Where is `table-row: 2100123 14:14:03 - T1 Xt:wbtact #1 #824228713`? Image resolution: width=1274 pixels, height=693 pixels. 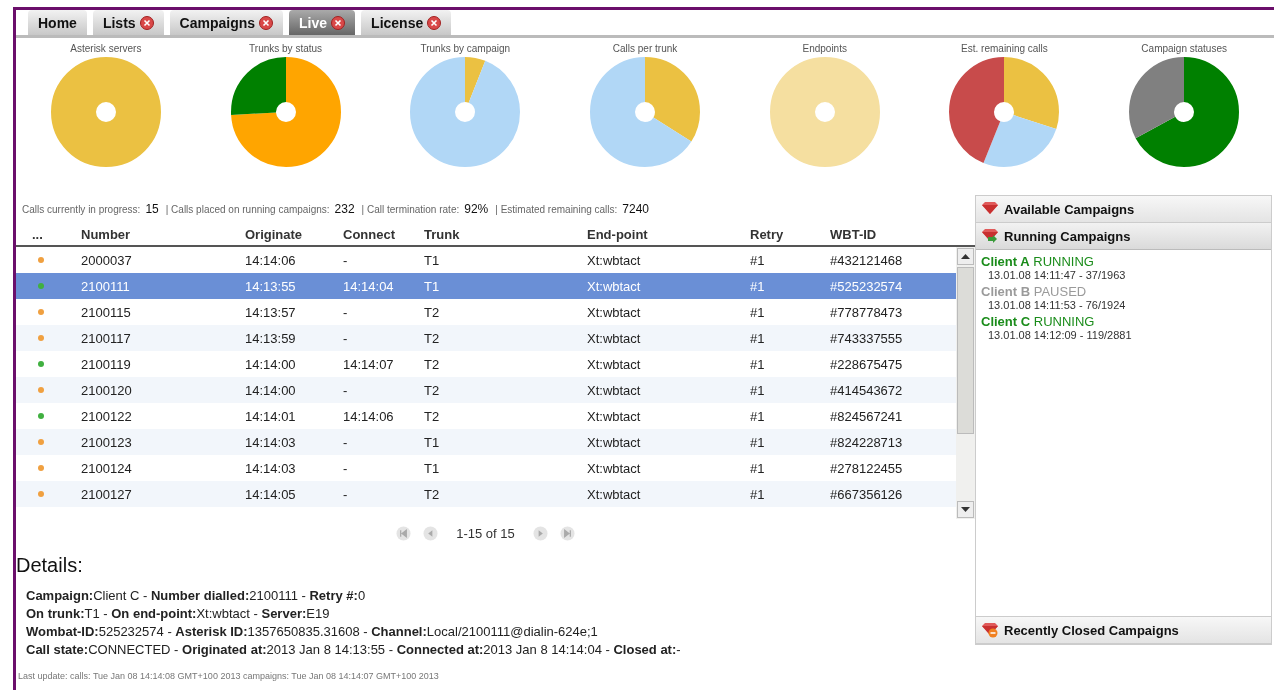
table-row: 2100123 14:14:03 - T1 Xt:wbtact #1 #824228713 is located at coordinates (486, 442).